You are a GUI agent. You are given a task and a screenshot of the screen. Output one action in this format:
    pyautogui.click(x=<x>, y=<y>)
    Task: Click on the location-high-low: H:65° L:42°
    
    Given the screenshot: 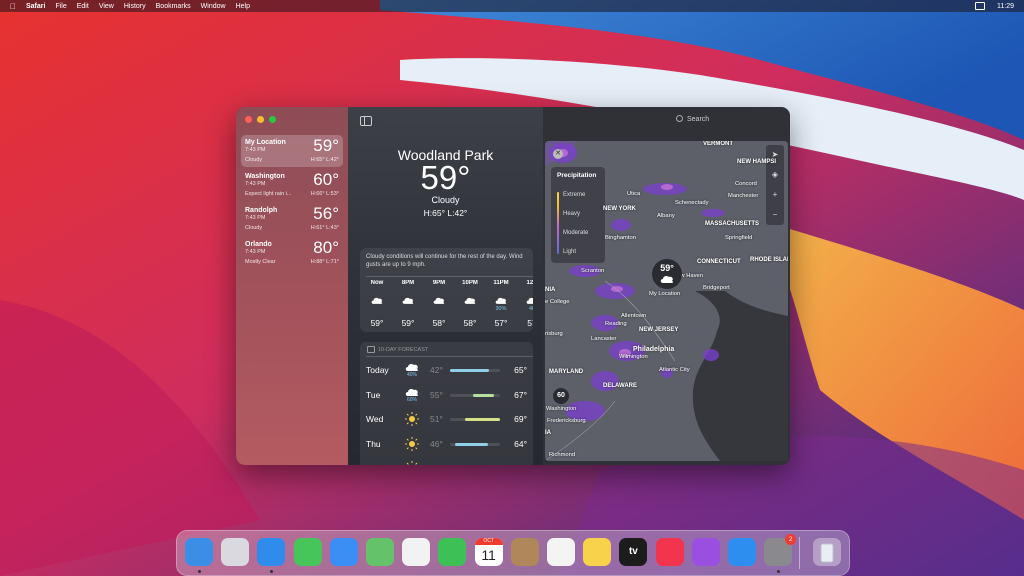 What is the action you would take?
    pyautogui.click(x=324, y=160)
    